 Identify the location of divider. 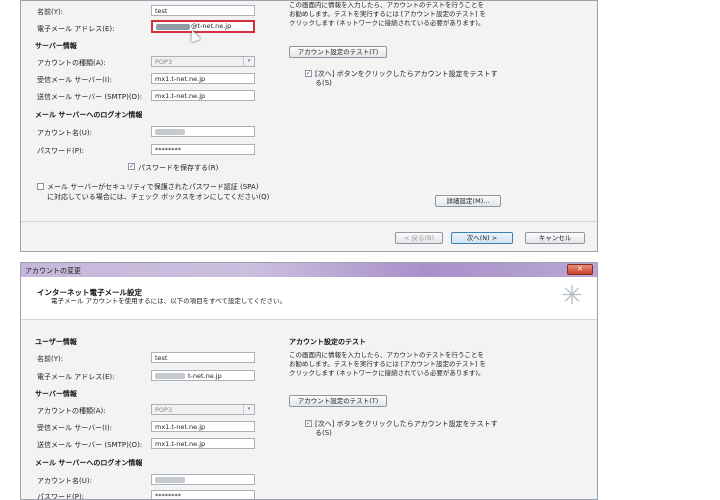
(309, 221).